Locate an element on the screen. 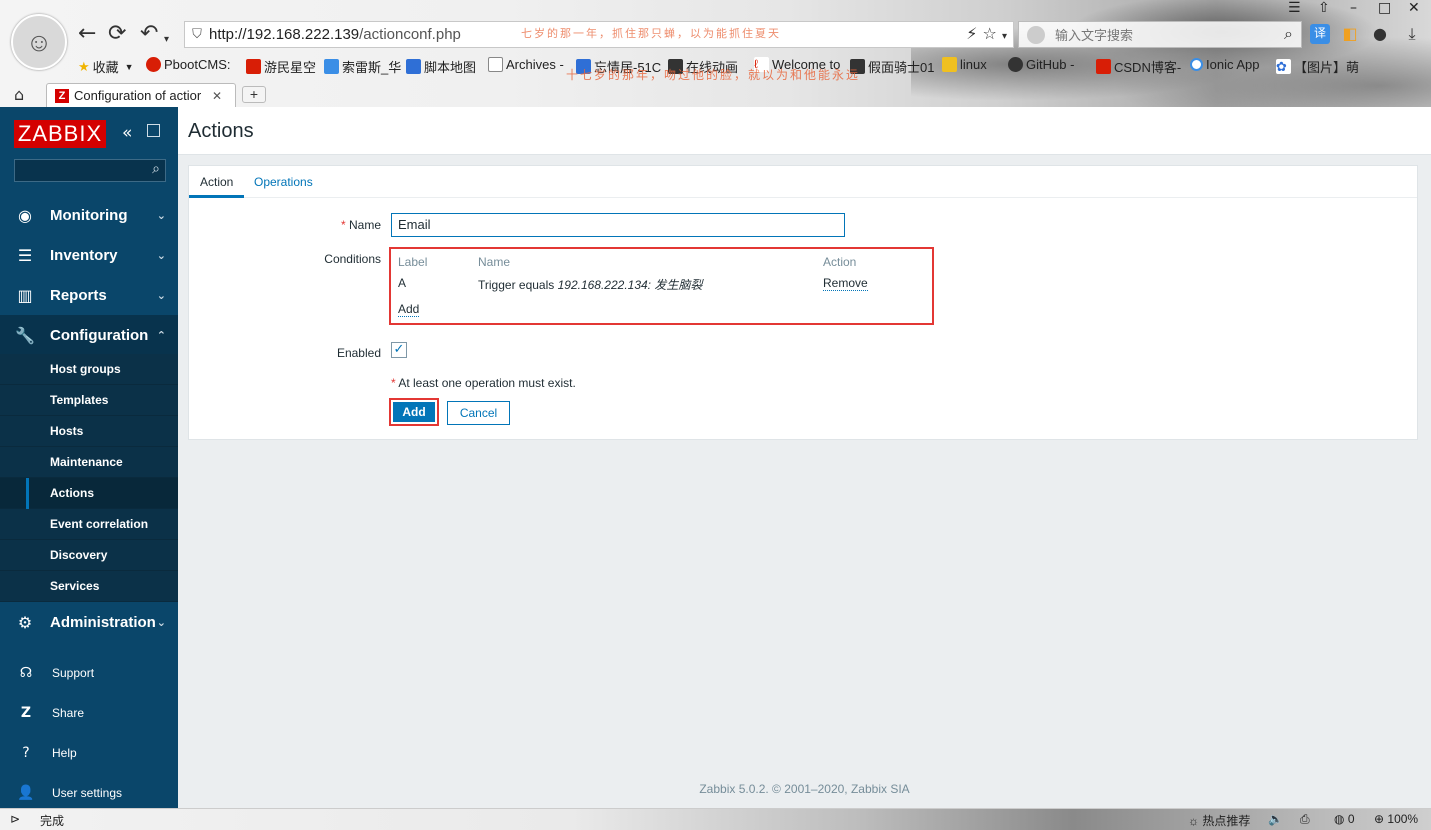  collapse-sidebar-icon: « is located at coordinates (127, 133).